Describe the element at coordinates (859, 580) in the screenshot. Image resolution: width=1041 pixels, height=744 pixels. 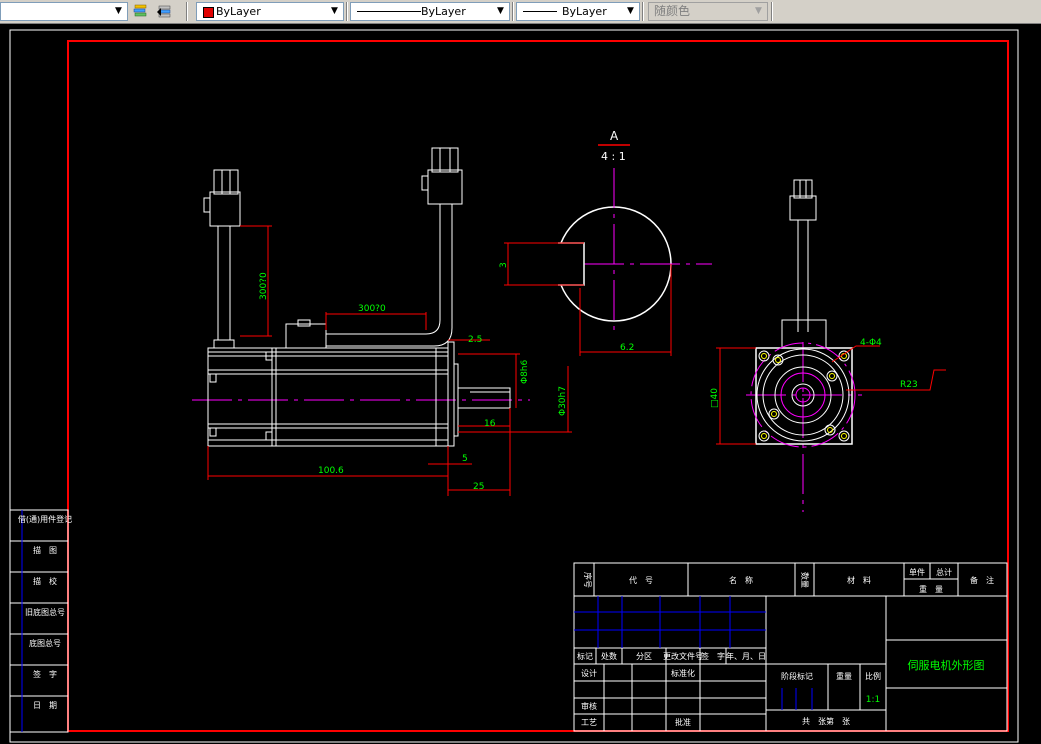
I see `tb-header-4: 材 料` at that location.